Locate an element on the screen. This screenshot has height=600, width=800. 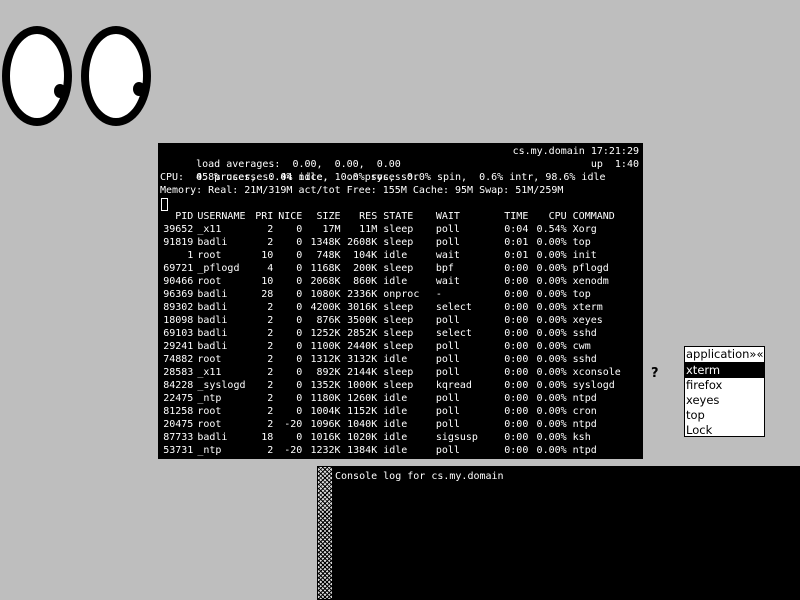
cell-command: init is located at coordinates (584, 255).